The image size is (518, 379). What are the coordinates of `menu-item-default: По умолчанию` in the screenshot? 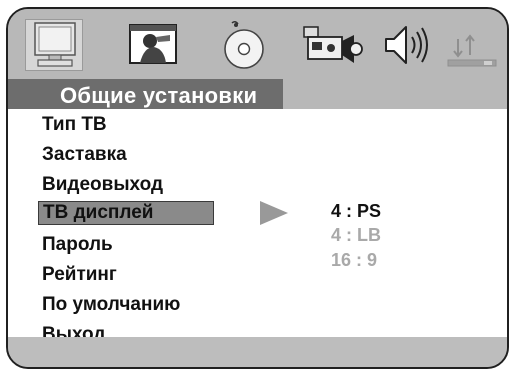 It's located at (111, 305).